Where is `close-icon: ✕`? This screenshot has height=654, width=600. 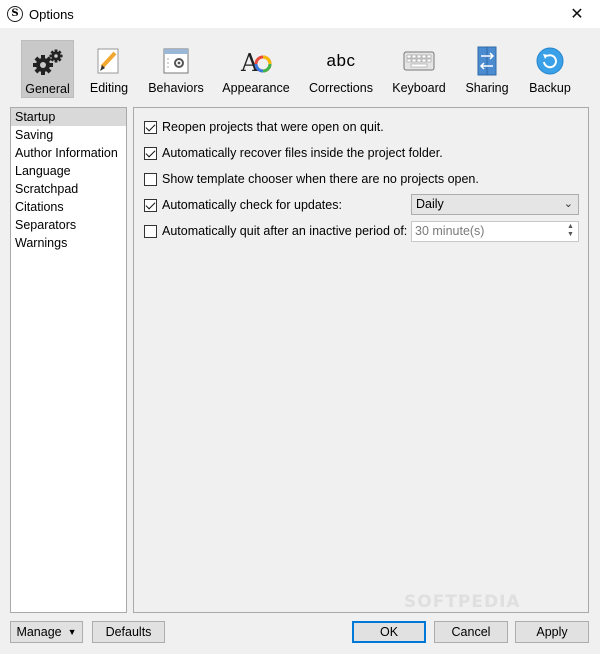
close-icon: ✕ is located at coordinates (577, 14).